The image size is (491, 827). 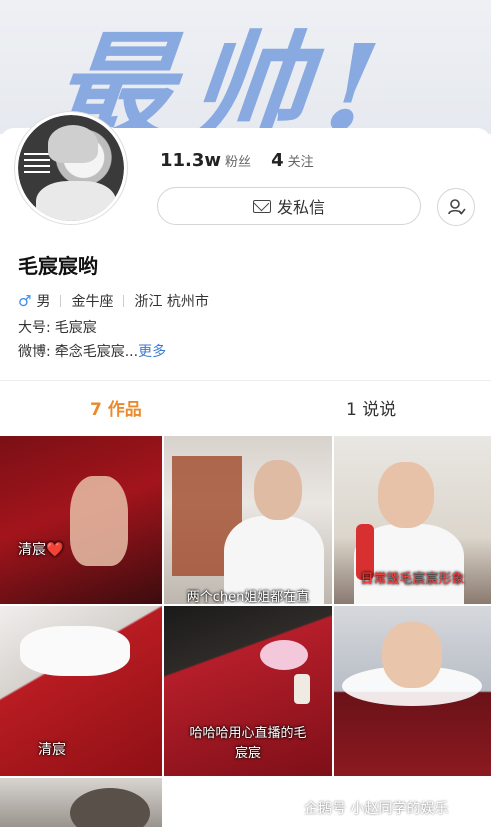 I want to click on post-thumbnail: 两个chen姐姐都在直, so click(x=248, y=520).